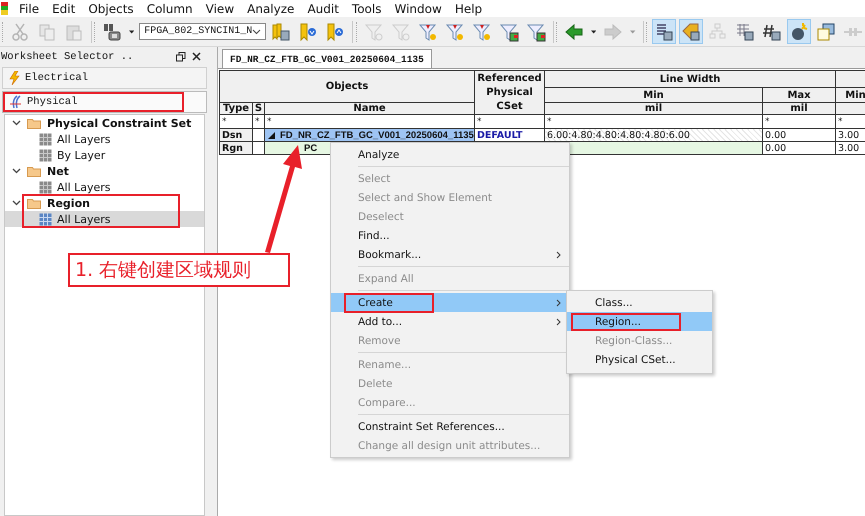 The width and height of the screenshot is (865, 516). Describe the element at coordinates (221, 9) in the screenshot. I see `menu-item: View` at that location.